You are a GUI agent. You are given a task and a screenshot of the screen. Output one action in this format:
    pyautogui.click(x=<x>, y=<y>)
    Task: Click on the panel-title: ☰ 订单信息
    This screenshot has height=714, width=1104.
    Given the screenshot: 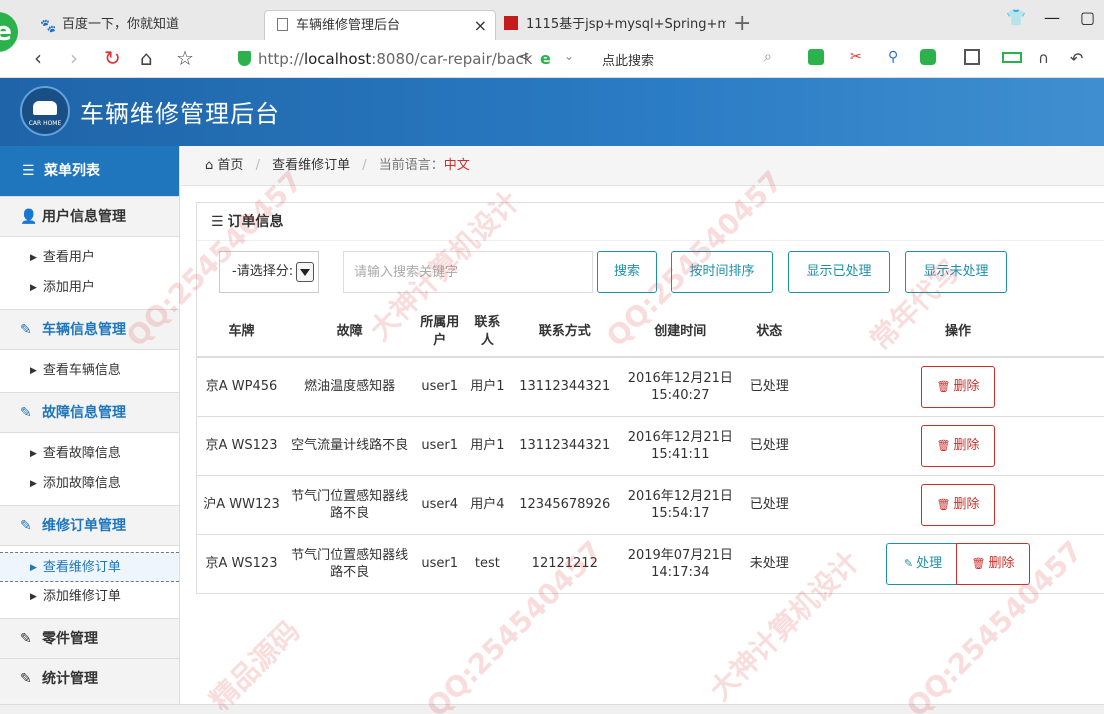 What is the action you would take?
    pyautogui.click(x=650, y=222)
    